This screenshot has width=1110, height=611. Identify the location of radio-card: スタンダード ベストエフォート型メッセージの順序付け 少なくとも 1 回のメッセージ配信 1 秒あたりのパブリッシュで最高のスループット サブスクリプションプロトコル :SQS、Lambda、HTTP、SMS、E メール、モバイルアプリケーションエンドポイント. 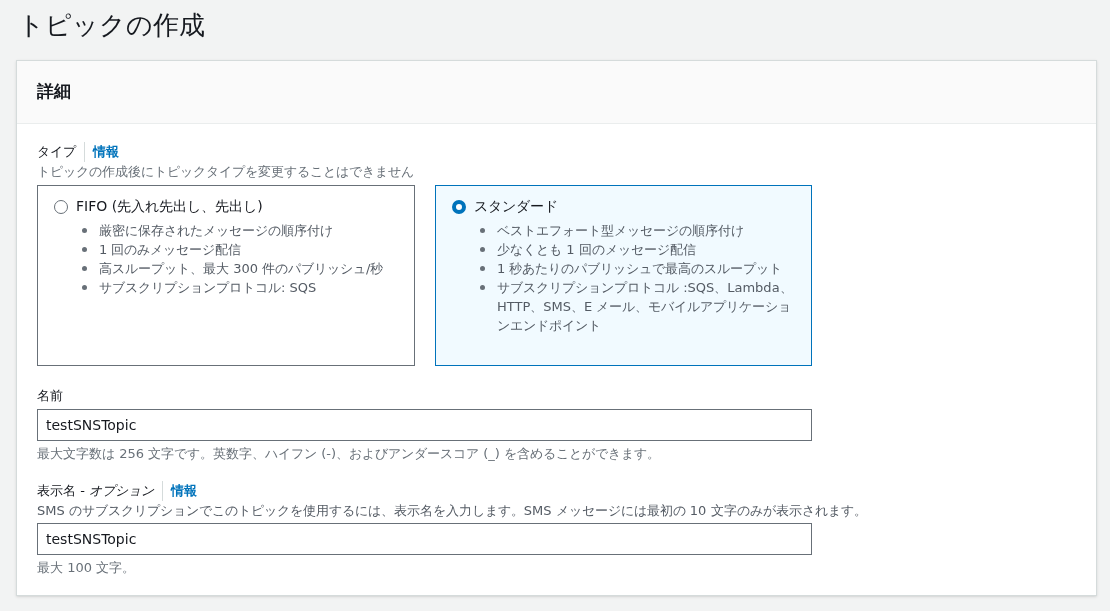
(623, 275).